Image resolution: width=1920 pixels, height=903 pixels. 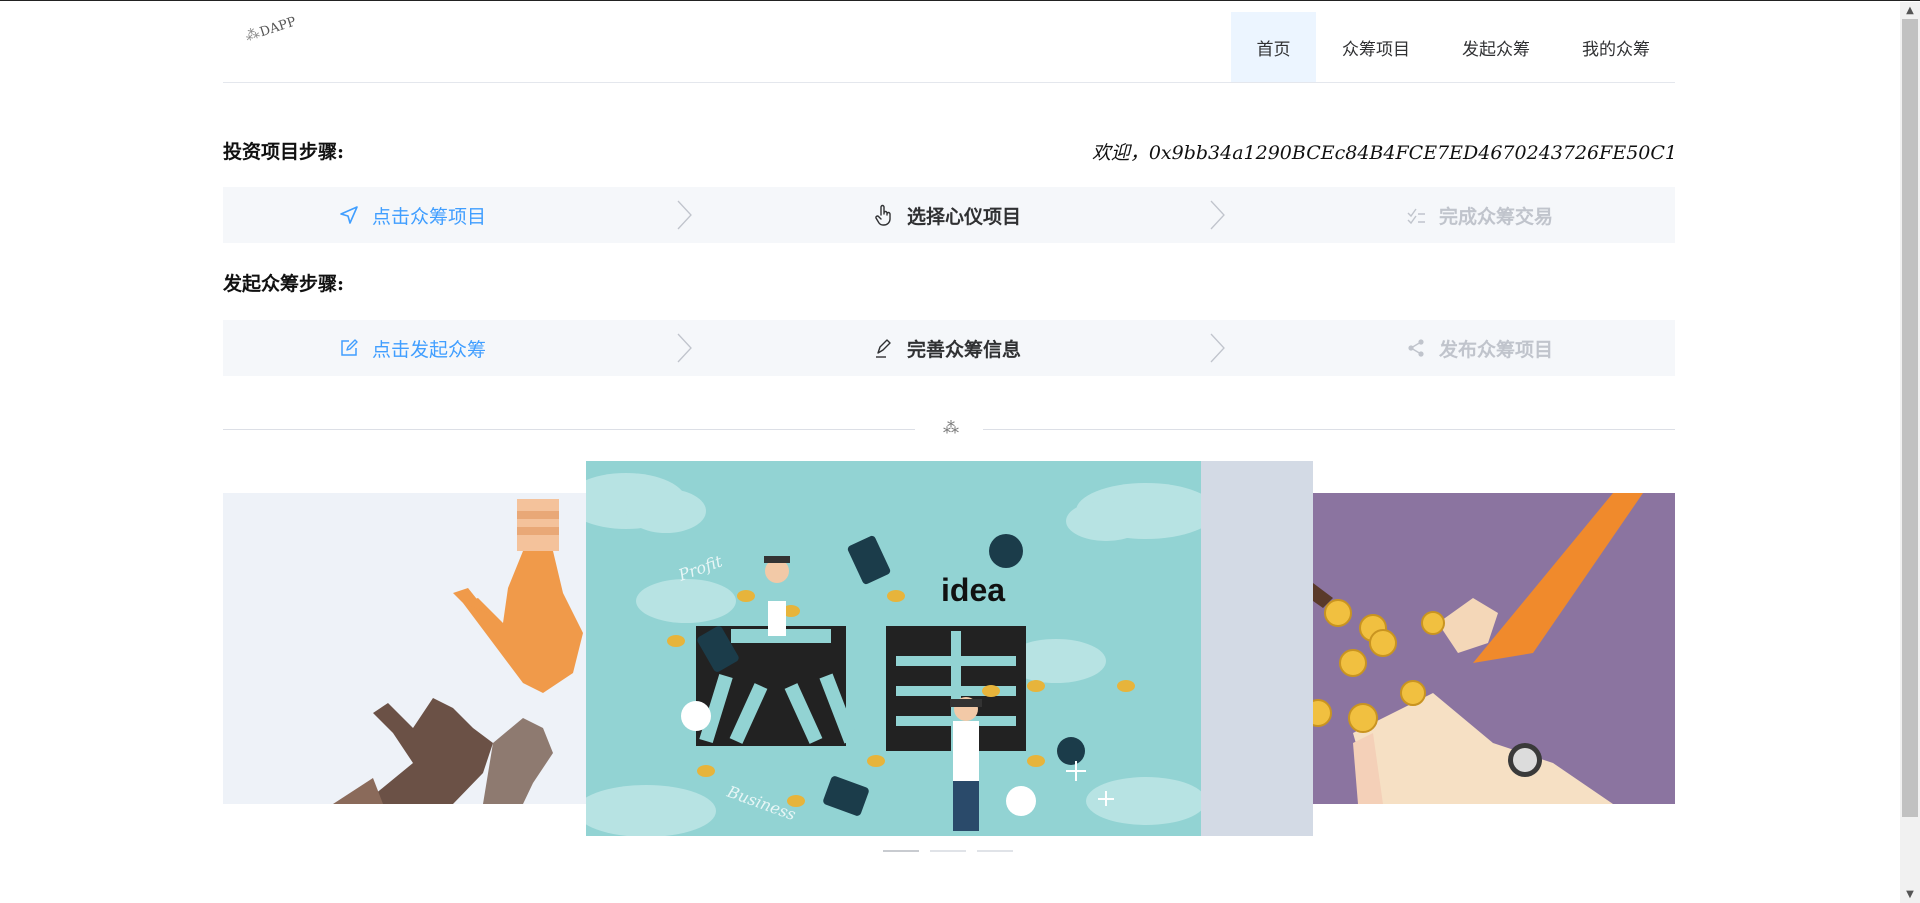 What do you see at coordinates (1416, 348) in the screenshot?
I see `share-icon` at bounding box center [1416, 348].